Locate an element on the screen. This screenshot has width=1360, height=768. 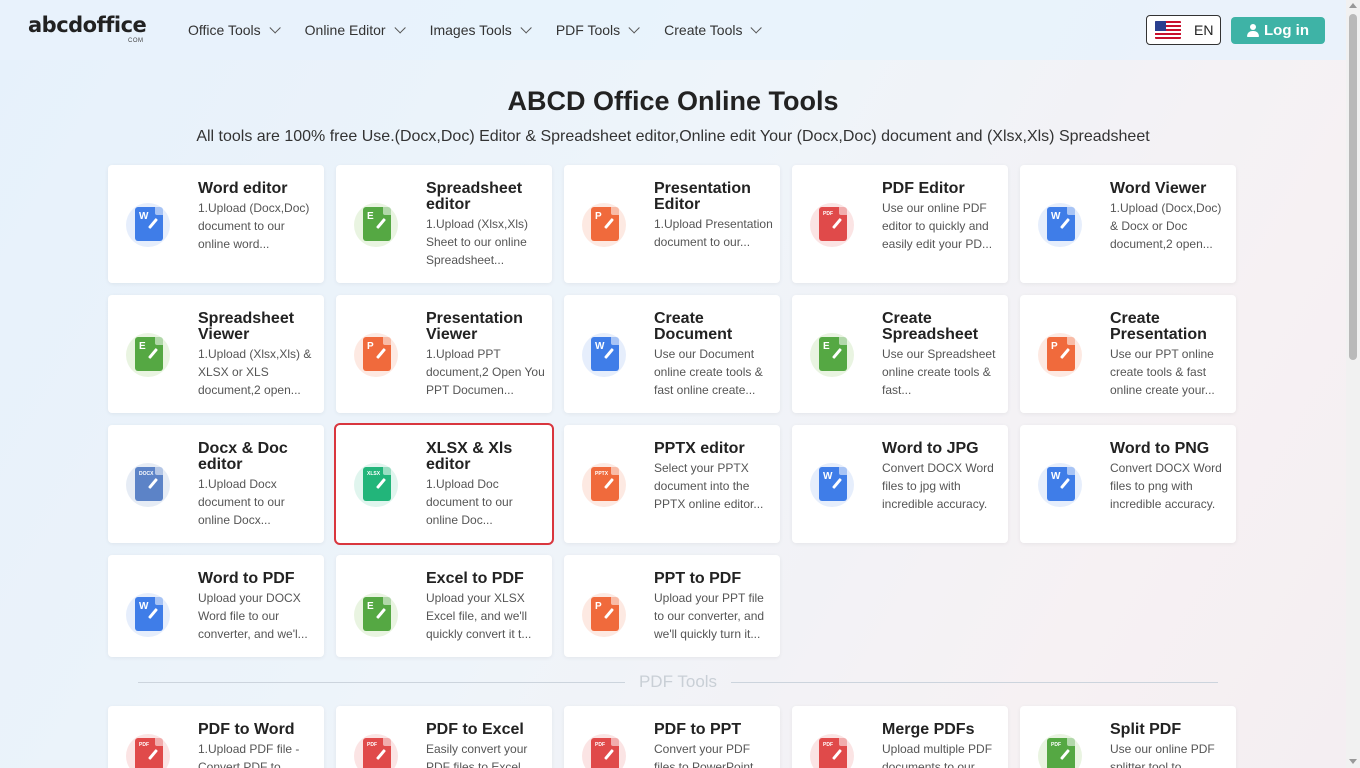
tool-title: Split PDF is located at coordinates (1146, 729).